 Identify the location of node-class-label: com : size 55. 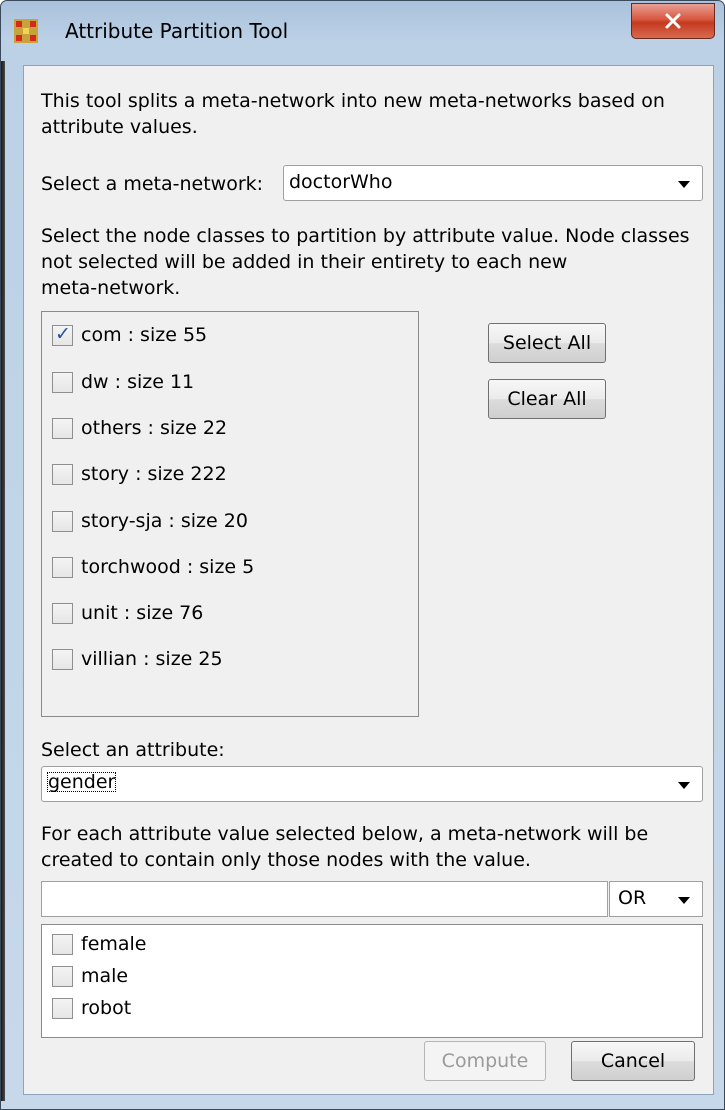
(144, 335).